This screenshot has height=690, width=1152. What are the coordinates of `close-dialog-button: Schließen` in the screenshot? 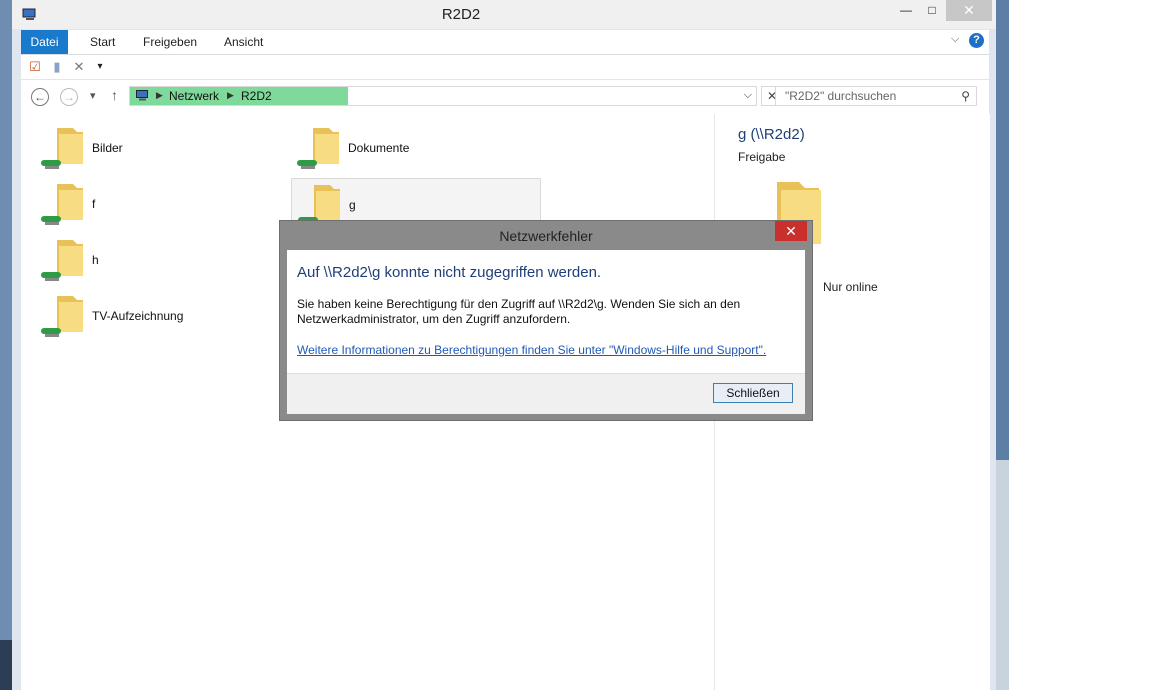 It's located at (753, 393).